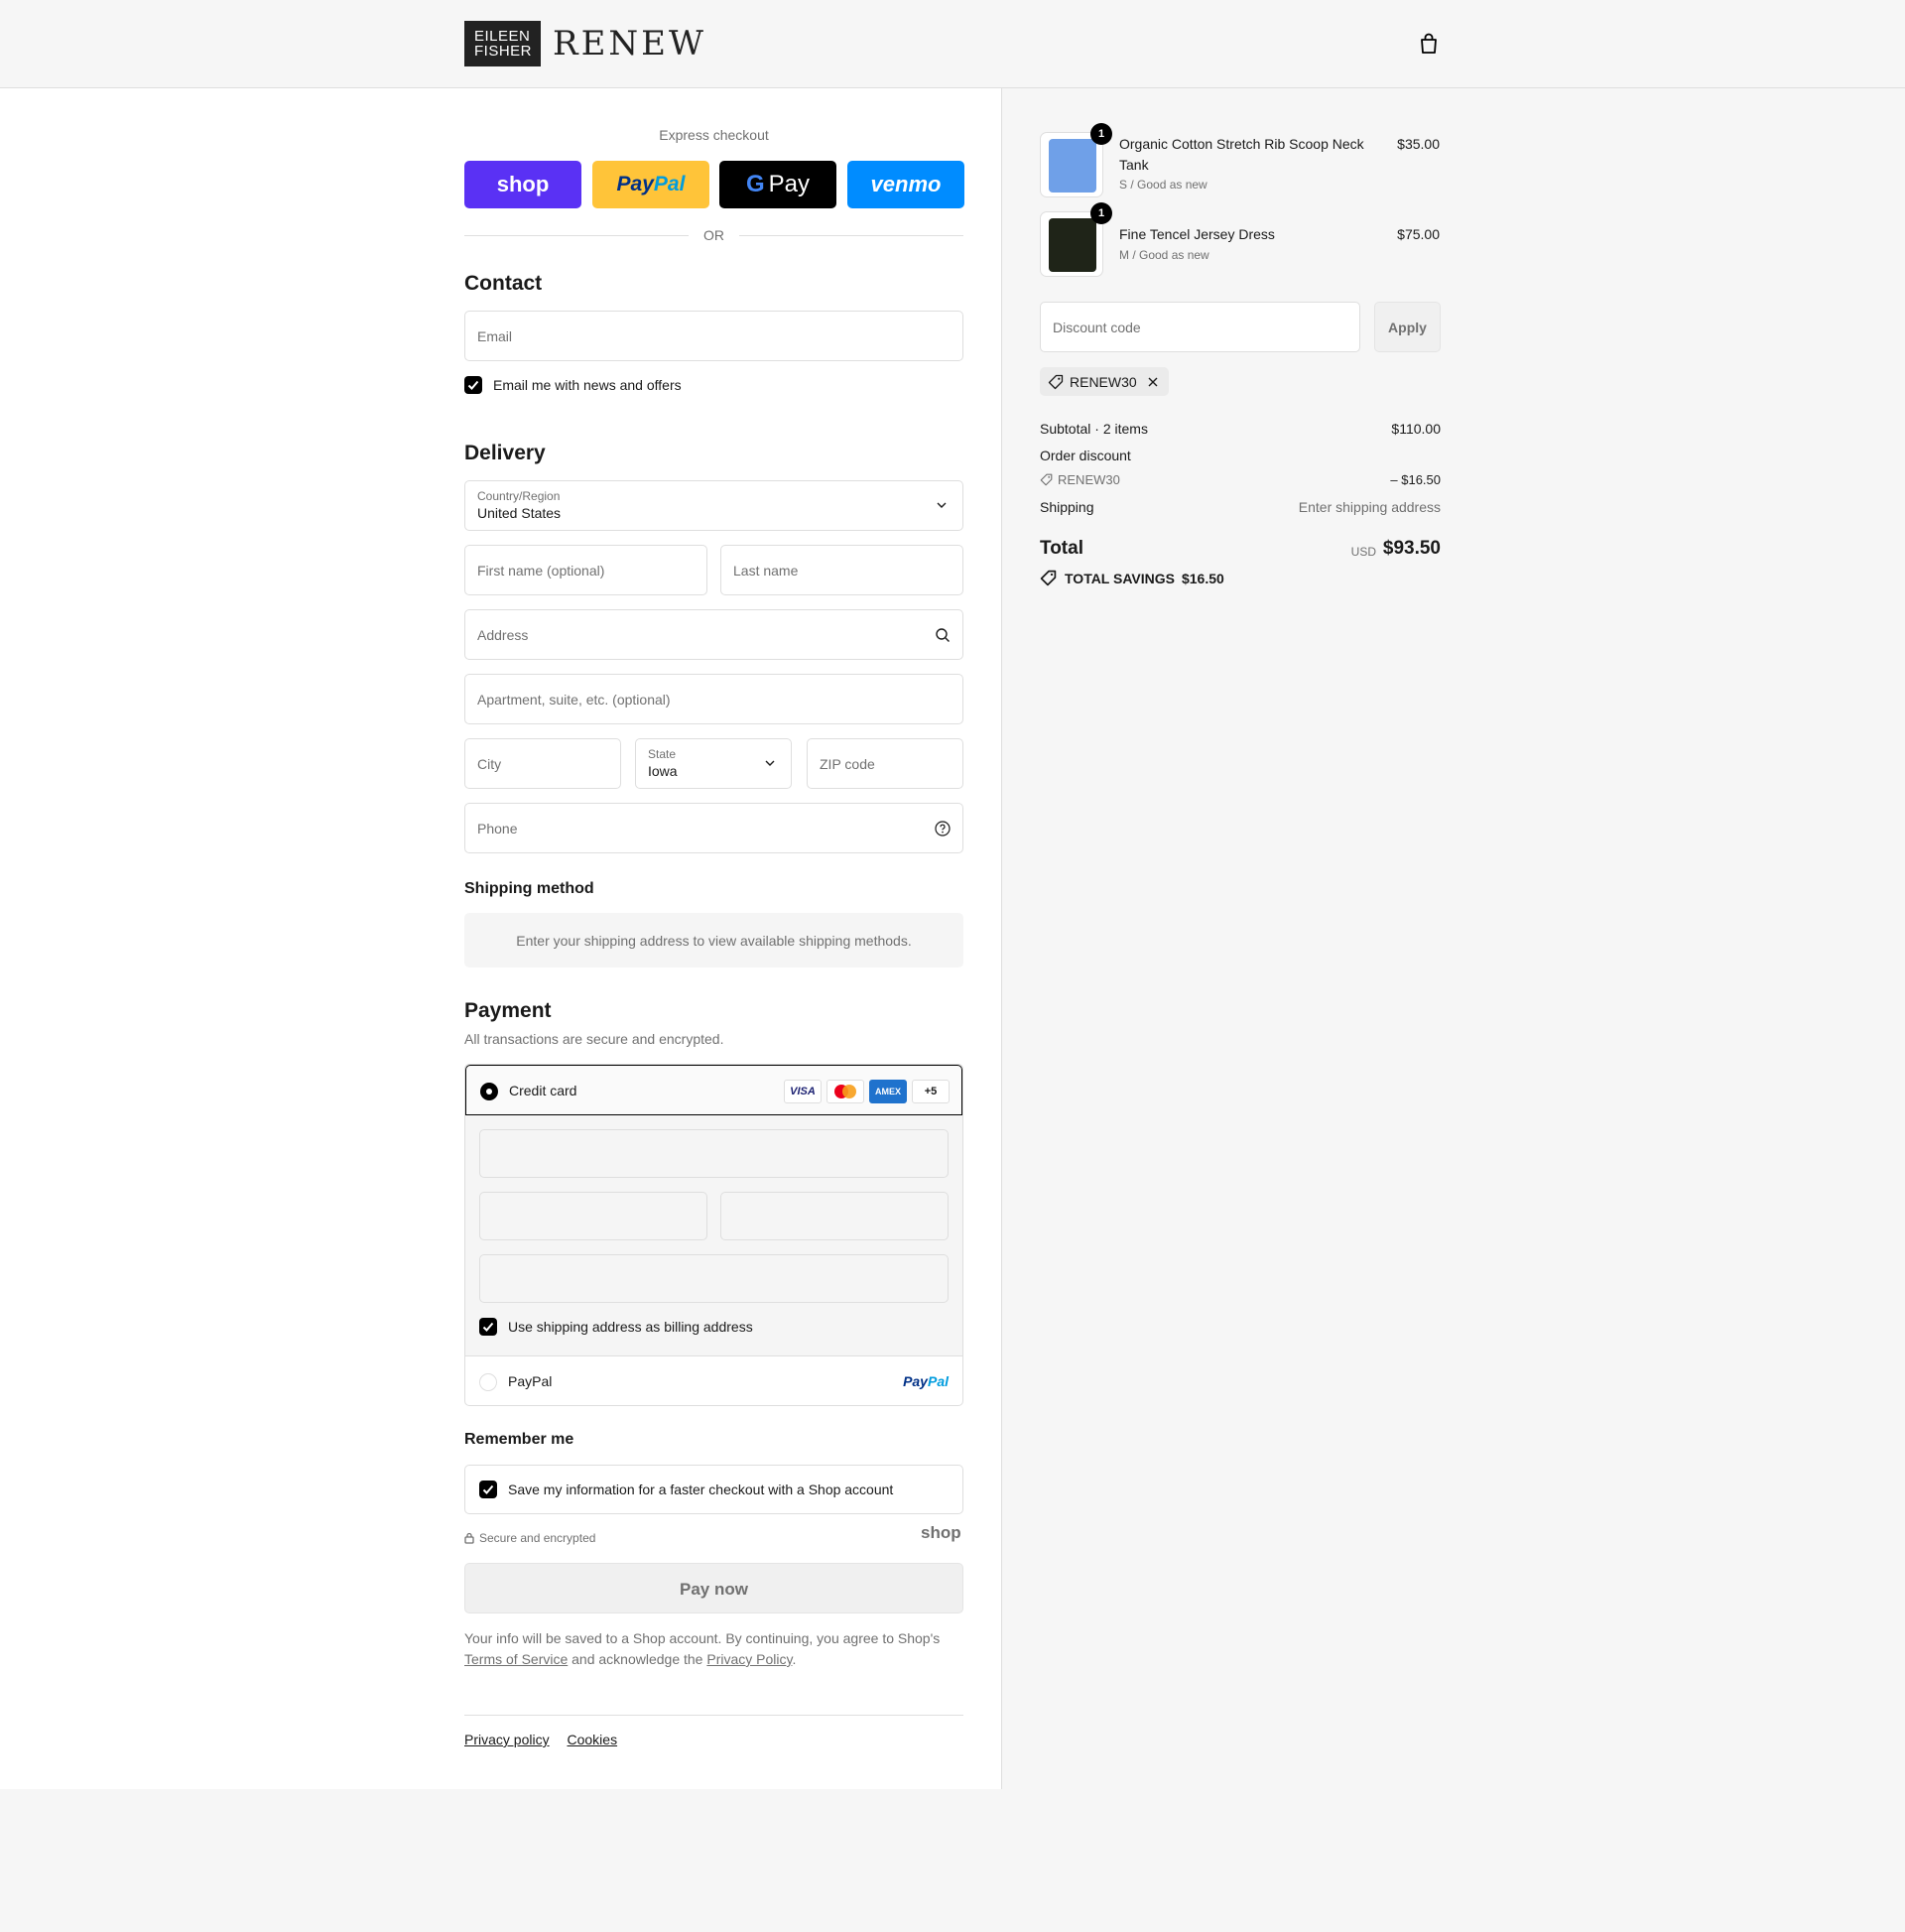 The image size is (1905, 1932). What do you see at coordinates (713, 1588) in the screenshot?
I see `pay-now-button: Pay now` at bounding box center [713, 1588].